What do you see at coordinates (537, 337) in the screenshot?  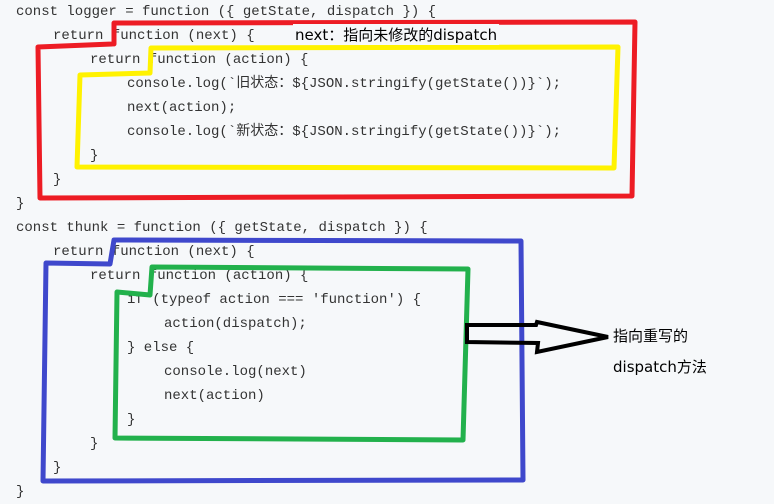 I see `arrow-icon` at bounding box center [537, 337].